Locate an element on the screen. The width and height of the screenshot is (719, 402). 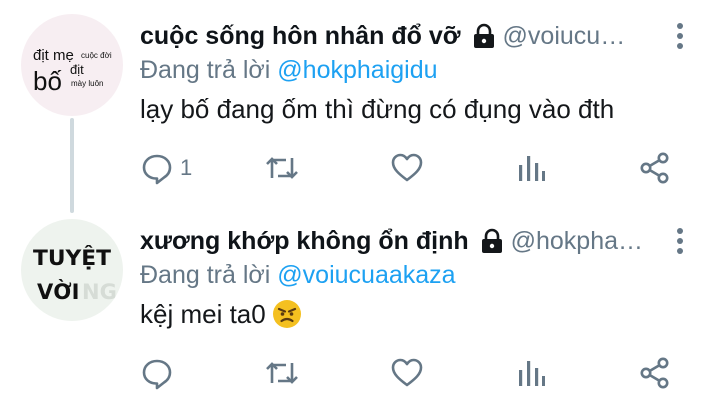
reply-button: 1 is located at coordinates (166, 168).